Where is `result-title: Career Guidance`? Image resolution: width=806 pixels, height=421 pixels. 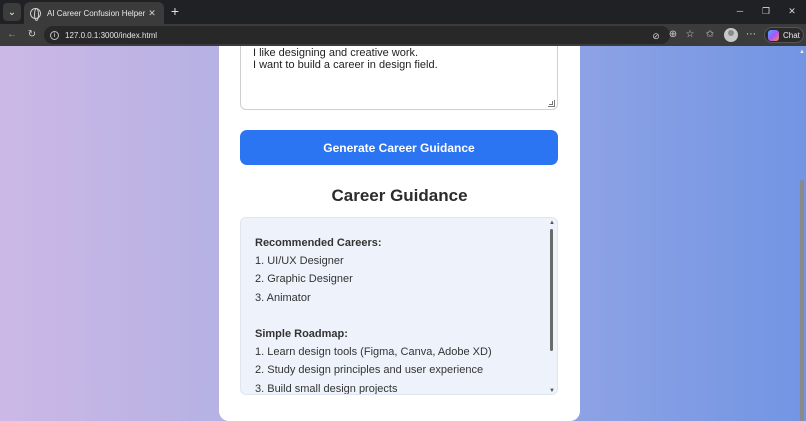
result-title: Career Guidance is located at coordinates (399, 195).